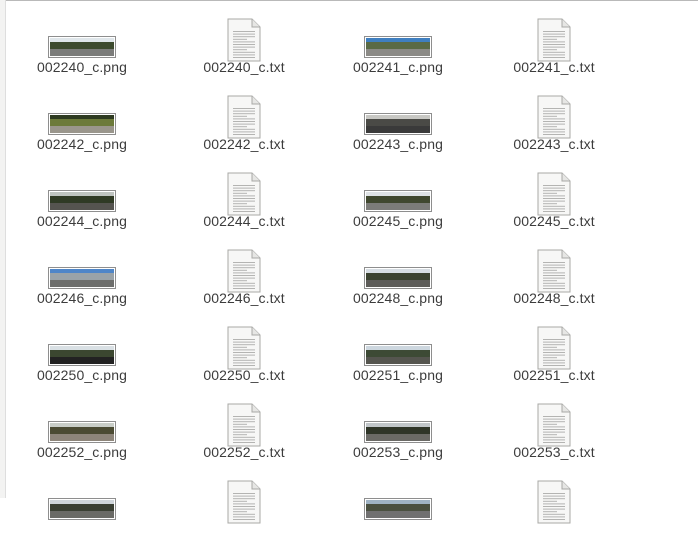 Image resolution: width=698 pixels, height=547 pixels. What do you see at coordinates (244, 298) in the screenshot?
I see `file-name-label: 002246_c.txt` at bounding box center [244, 298].